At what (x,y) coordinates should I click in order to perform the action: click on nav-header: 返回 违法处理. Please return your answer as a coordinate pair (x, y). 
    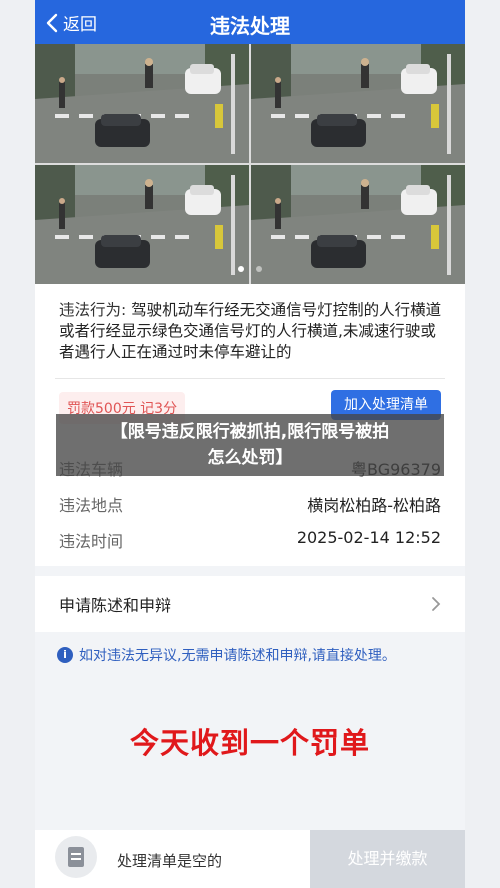
    Looking at the image, I should click on (250, 22).